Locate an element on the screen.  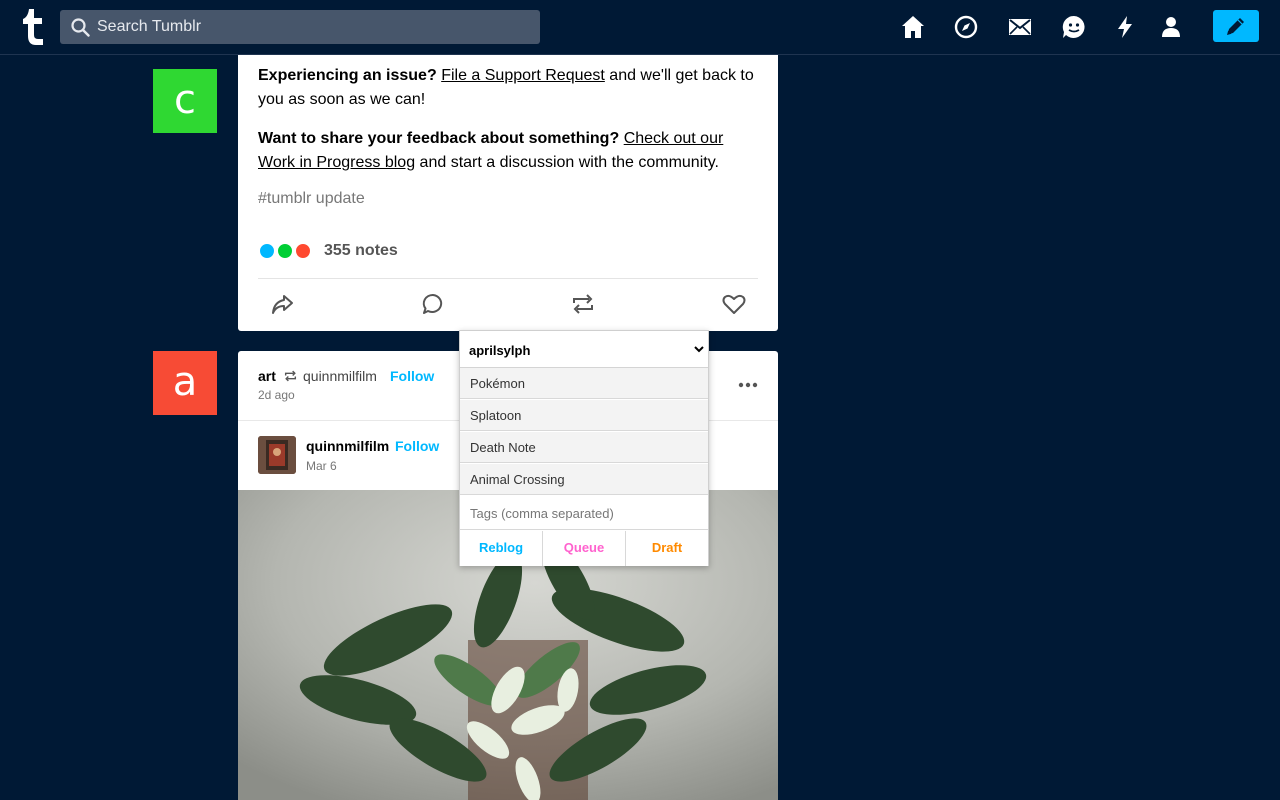
selected-blog: aprilsylph is located at coordinates (500, 350).